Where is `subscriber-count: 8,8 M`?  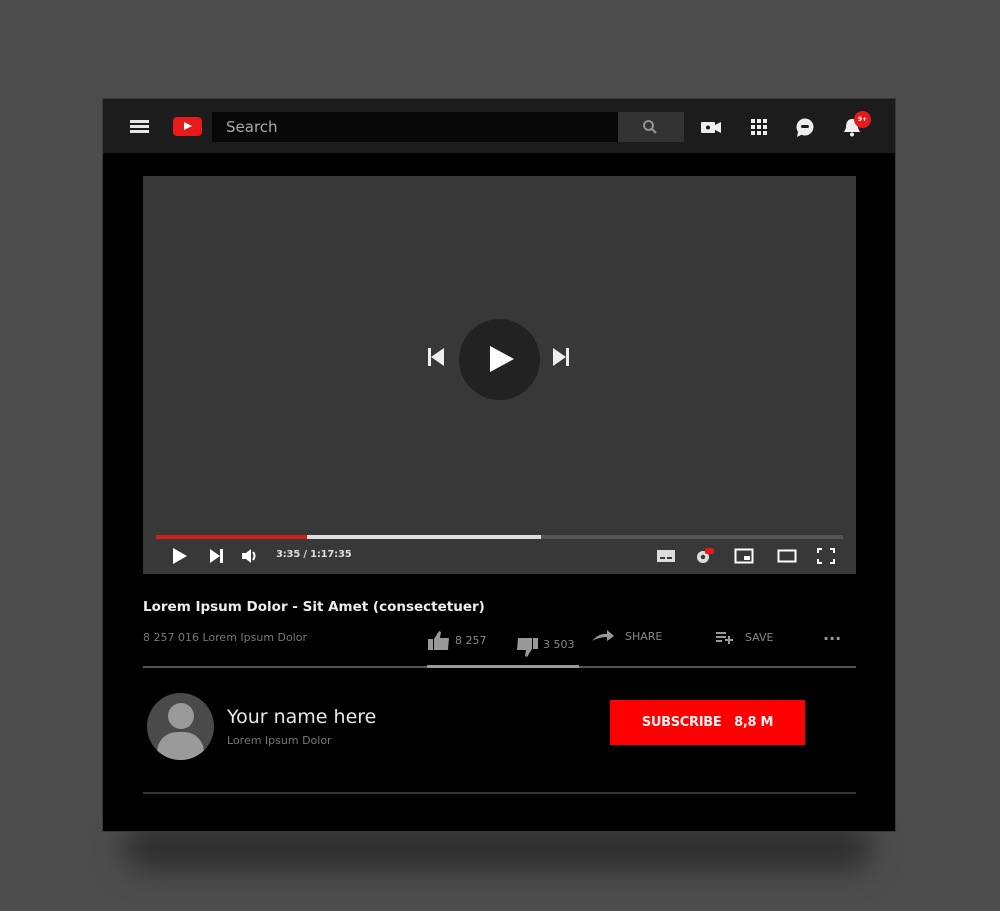 subscriber-count: 8,8 M is located at coordinates (754, 722).